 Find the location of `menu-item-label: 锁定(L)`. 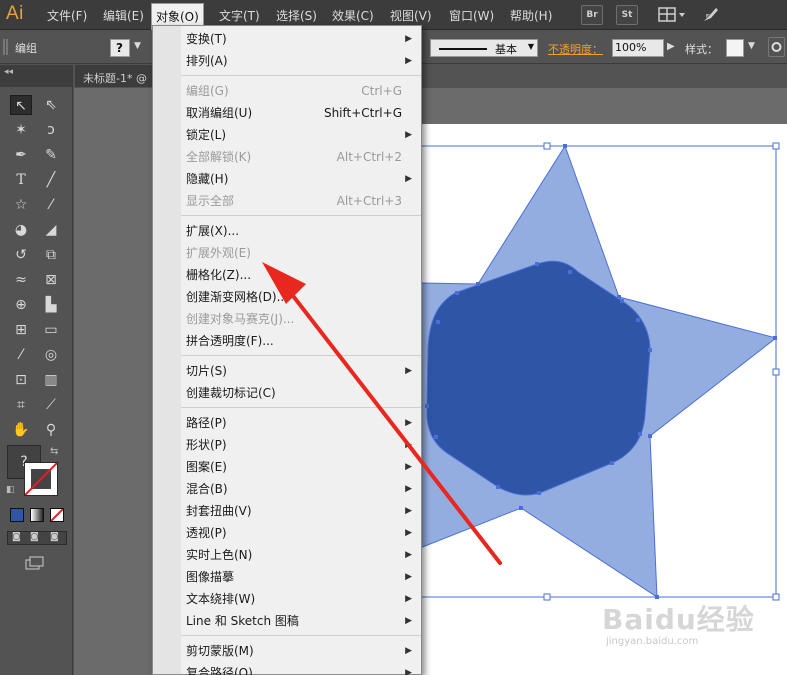

menu-item-label: 锁定(L) is located at coordinates (206, 135).